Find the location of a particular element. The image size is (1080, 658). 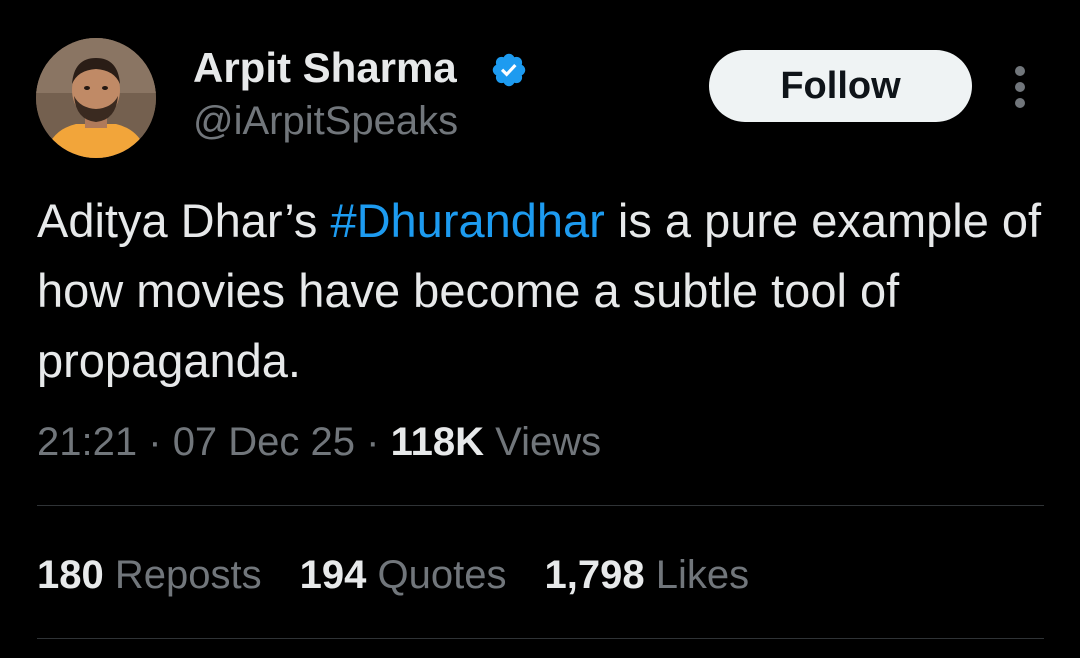

author-display-name: Arpit Sharma is located at coordinates (325, 68).